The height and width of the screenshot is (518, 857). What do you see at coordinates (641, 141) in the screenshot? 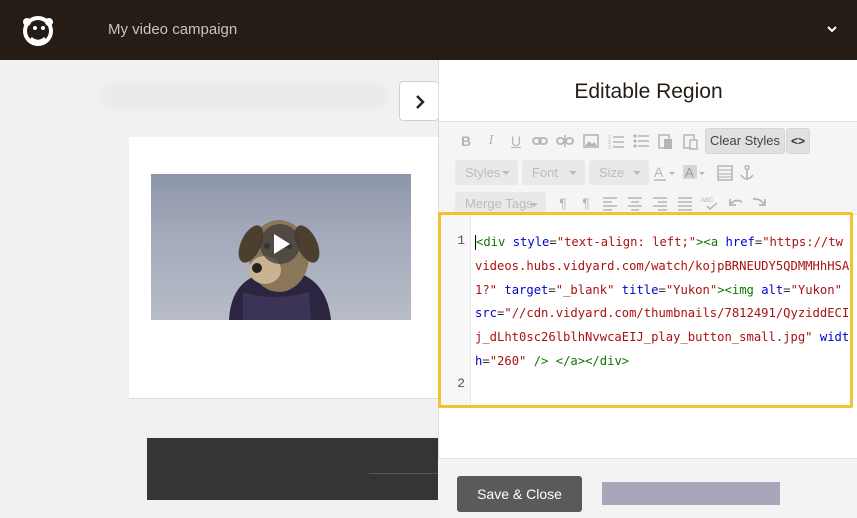
I see `bullet-list-icon` at bounding box center [641, 141].